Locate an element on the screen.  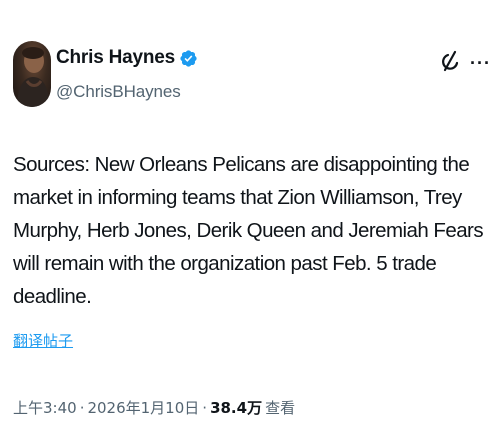
views-label: 查看 is located at coordinates (280, 408).